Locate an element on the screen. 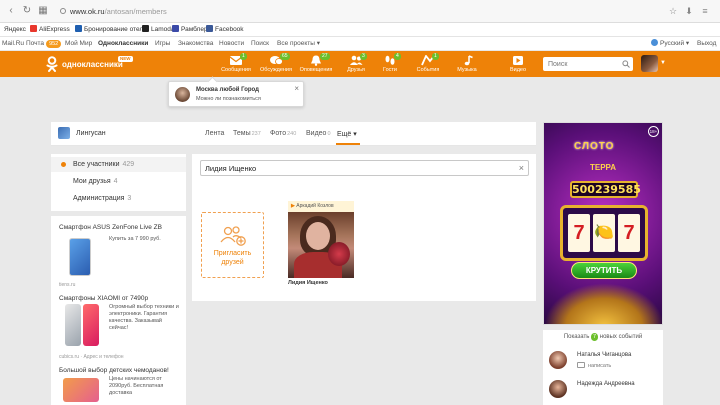  secure-lock-icon is located at coordinates (63, 11).